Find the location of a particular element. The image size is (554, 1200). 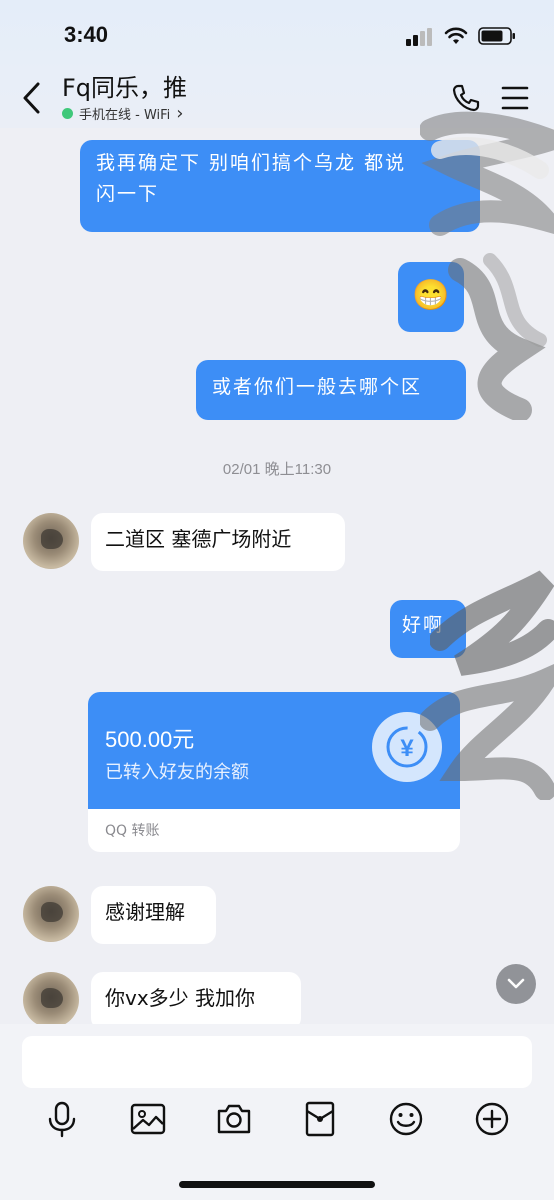

message-bubble-outgoing: 或者你们一般去哪个区 is located at coordinates (331, 390).